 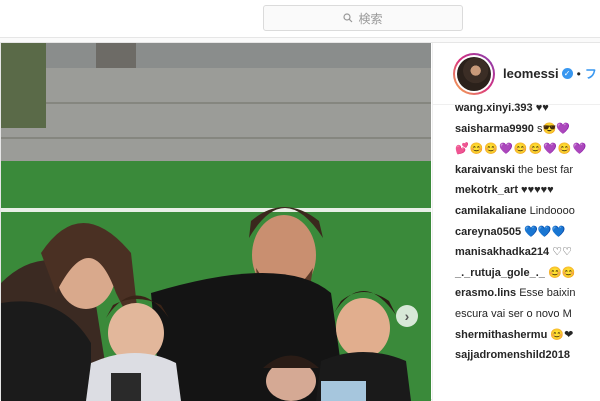 I want to click on search-icon, so click(x=348, y=18).